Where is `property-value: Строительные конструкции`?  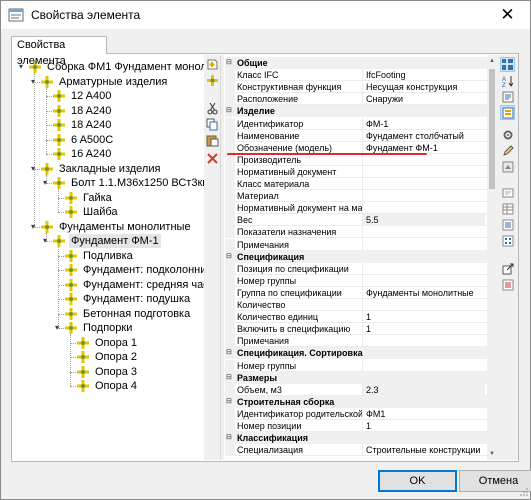
property-value: Строительные конструкции is located at coordinates (424, 450).